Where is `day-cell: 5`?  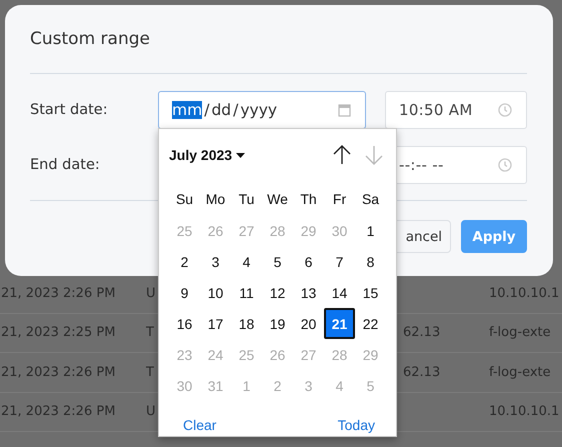 day-cell: 5 is located at coordinates (277, 261).